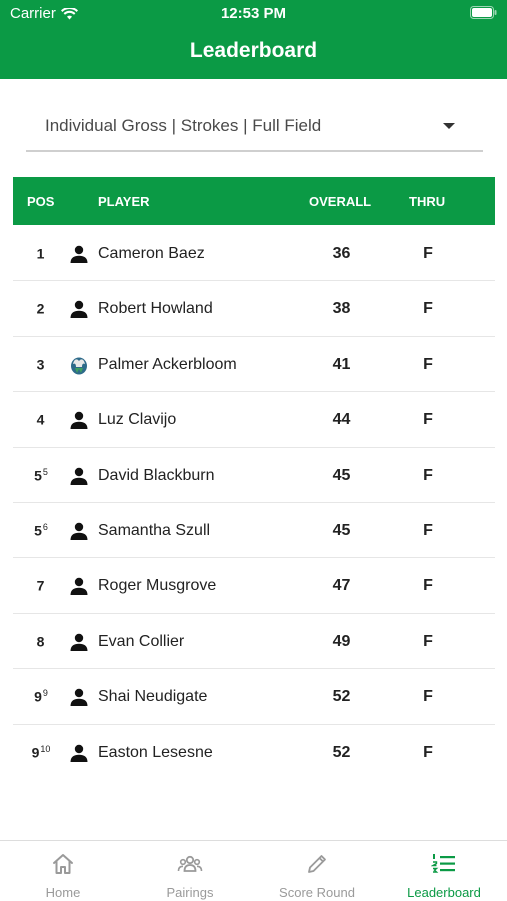 The width and height of the screenshot is (507, 901). What do you see at coordinates (341, 420) in the screenshot?
I see `overall-score: 44` at bounding box center [341, 420].